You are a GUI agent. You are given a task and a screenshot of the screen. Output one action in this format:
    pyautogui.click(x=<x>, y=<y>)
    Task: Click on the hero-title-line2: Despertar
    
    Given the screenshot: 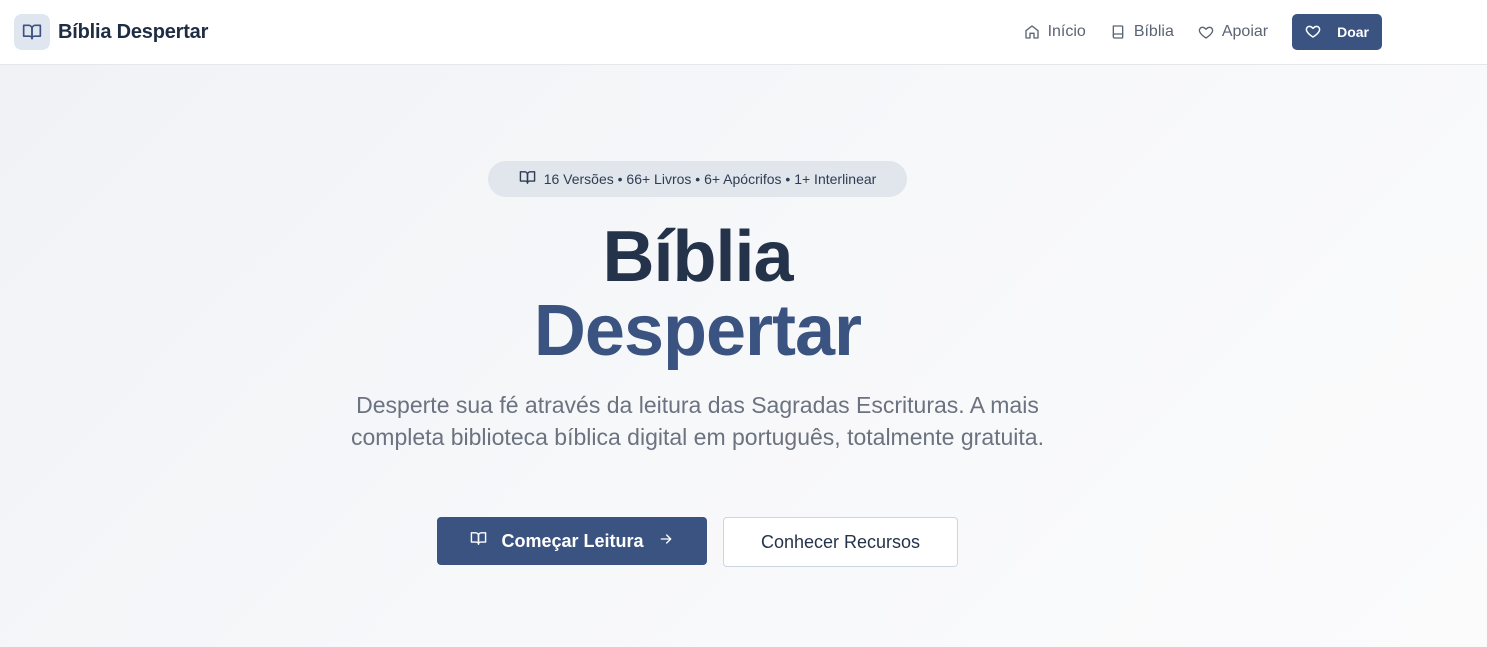 What is the action you would take?
    pyautogui.click(x=697, y=331)
    